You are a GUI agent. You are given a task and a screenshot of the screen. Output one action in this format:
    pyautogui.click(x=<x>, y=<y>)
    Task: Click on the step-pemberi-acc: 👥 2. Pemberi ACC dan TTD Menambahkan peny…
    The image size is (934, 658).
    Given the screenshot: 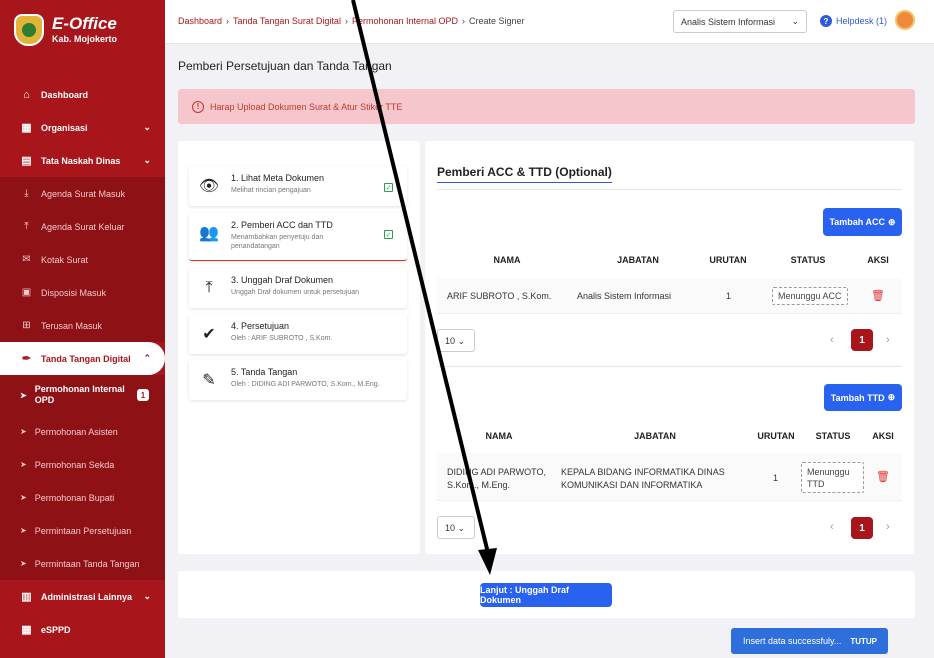 What is the action you would take?
    pyautogui.click(x=298, y=237)
    